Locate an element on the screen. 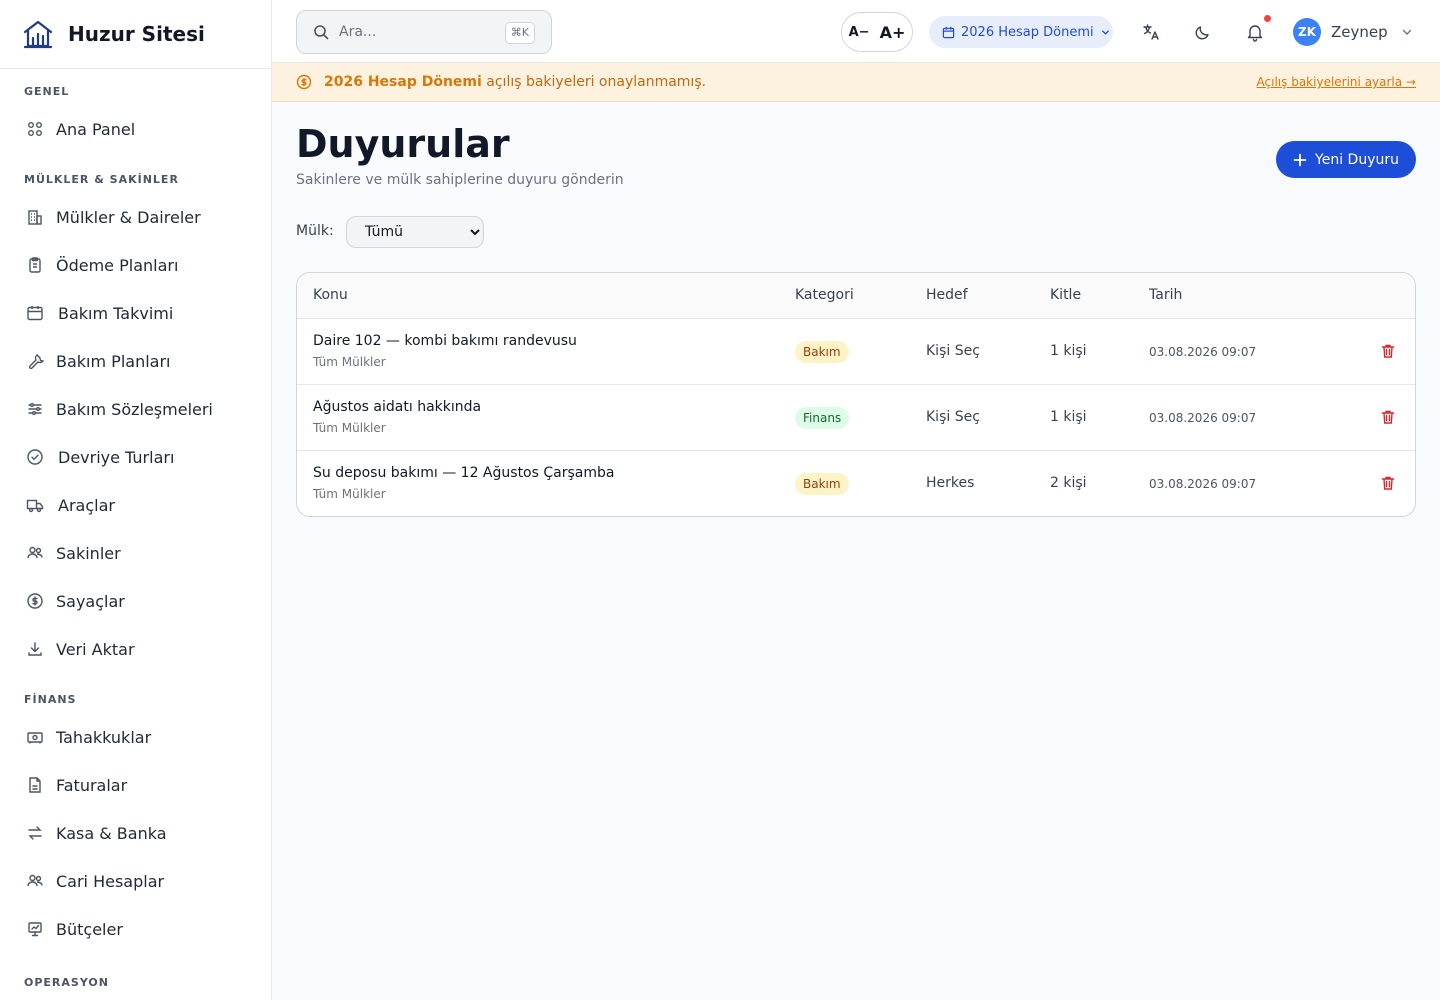 This screenshot has height=1000, width=1440. new-announcement-button: Yeni Duyuru is located at coordinates (1346, 159).